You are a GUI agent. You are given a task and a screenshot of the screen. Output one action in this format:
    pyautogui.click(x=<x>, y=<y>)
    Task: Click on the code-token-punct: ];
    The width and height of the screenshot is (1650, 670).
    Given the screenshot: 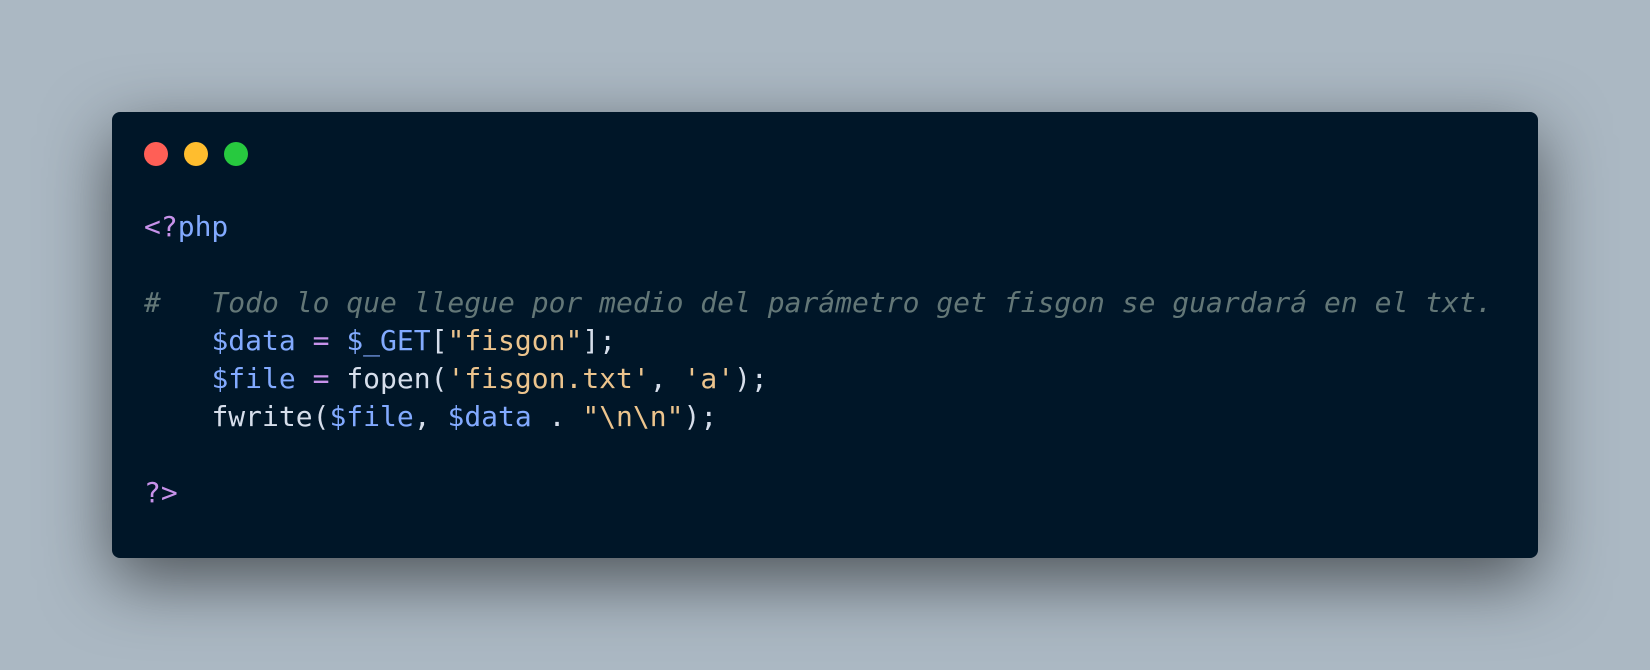 What is the action you would take?
    pyautogui.click(x=599, y=340)
    